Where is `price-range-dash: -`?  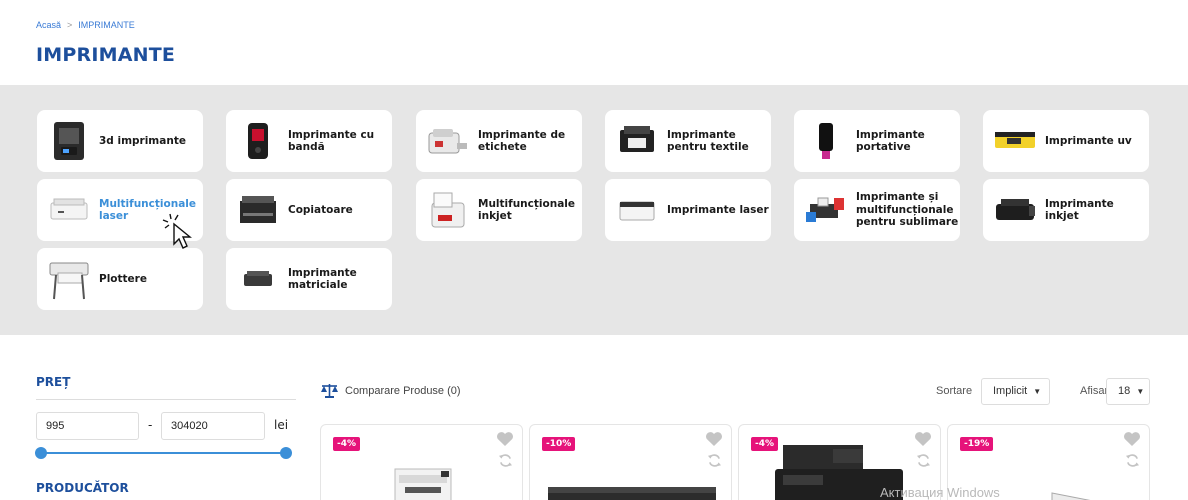 price-range-dash: - is located at coordinates (150, 425).